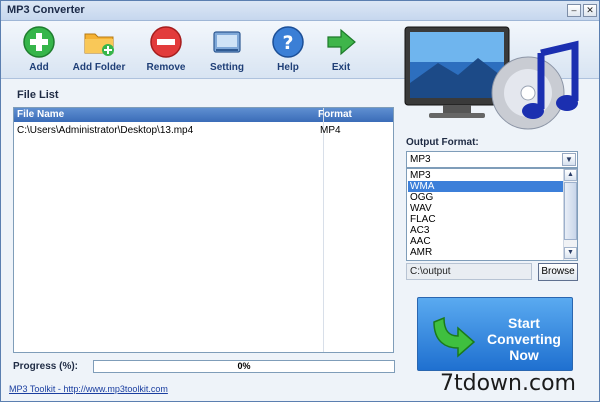 The width and height of the screenshot is (600, 402). I want to click on scroll-up-button: ▲, so click(570, 175).